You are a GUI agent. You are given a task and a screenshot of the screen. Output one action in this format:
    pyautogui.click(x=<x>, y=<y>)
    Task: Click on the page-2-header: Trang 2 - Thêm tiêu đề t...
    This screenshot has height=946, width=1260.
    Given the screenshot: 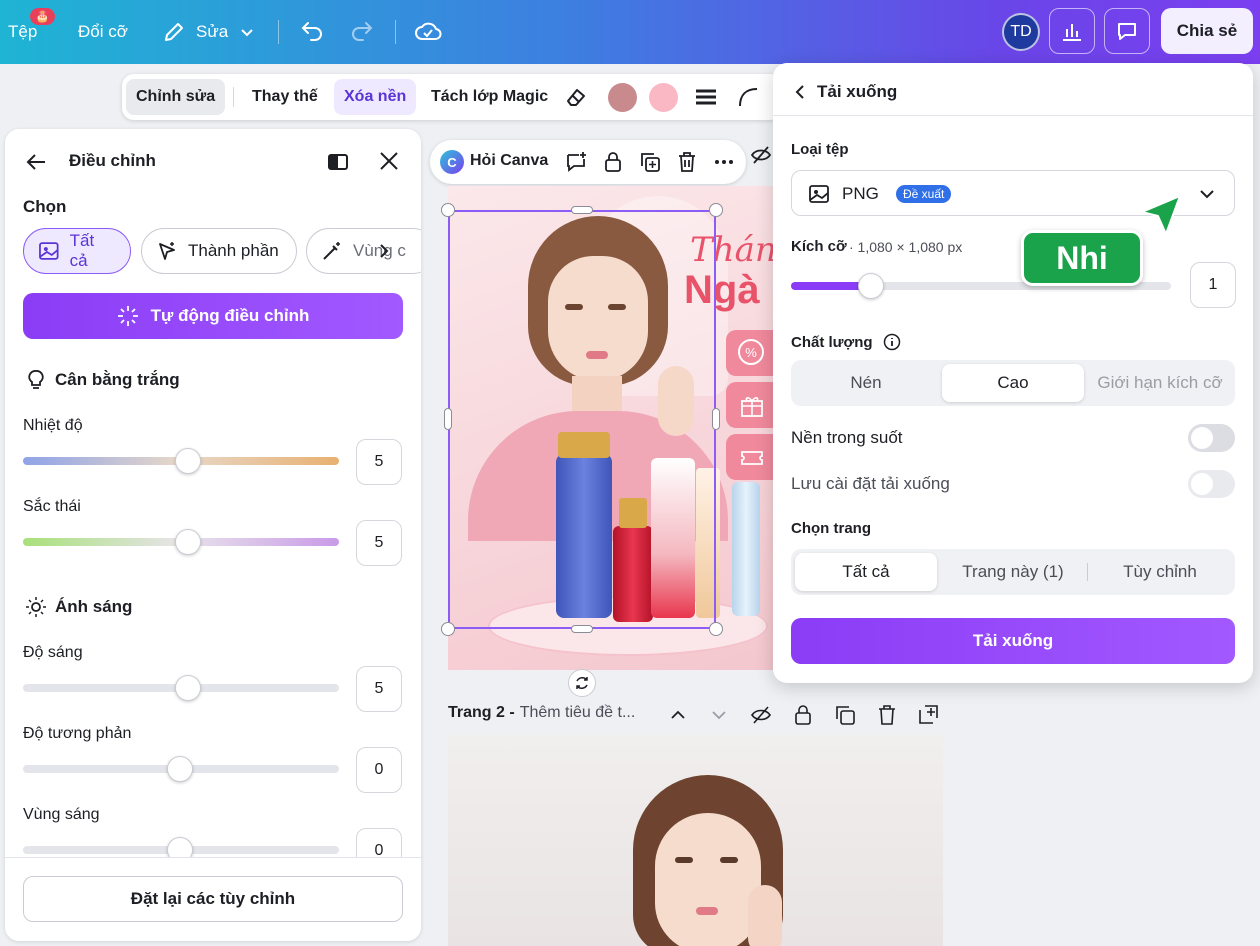 What is the action you would take?
    pyautogui.click(x=541, y=713)
    